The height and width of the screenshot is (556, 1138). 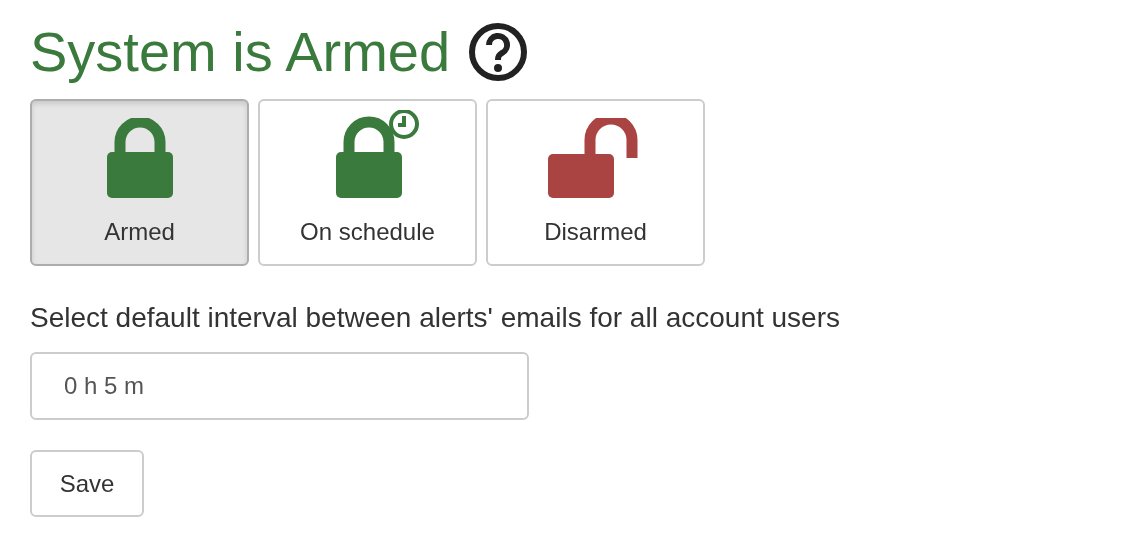 I want to click on interval-label: Select default interval between alerts' emails for all account users, so click(x=435, y=318).